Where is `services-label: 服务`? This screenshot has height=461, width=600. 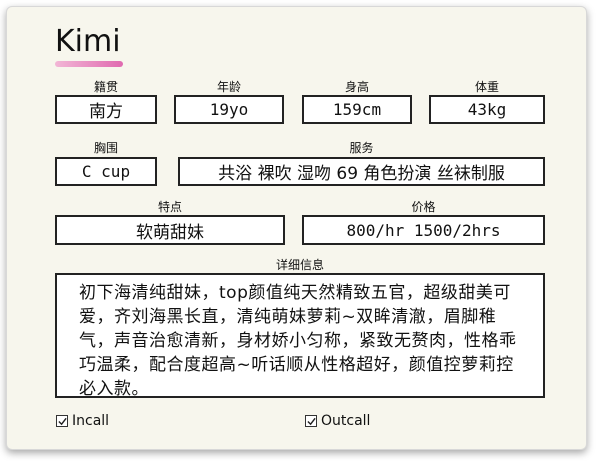 services-label: 服务 is located at coordinates (361, 148).